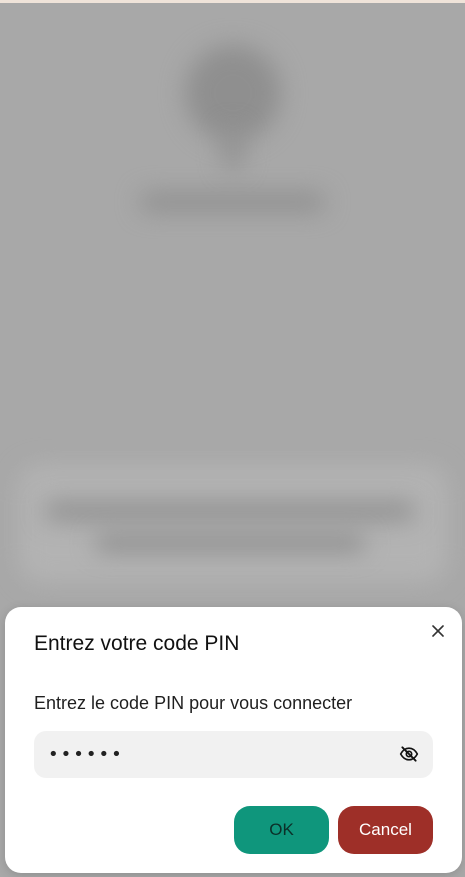  Describe the element at coordinates (137, 643) in the screenshot. I see `dialog-title: Entrez votre code PIN` at that location.